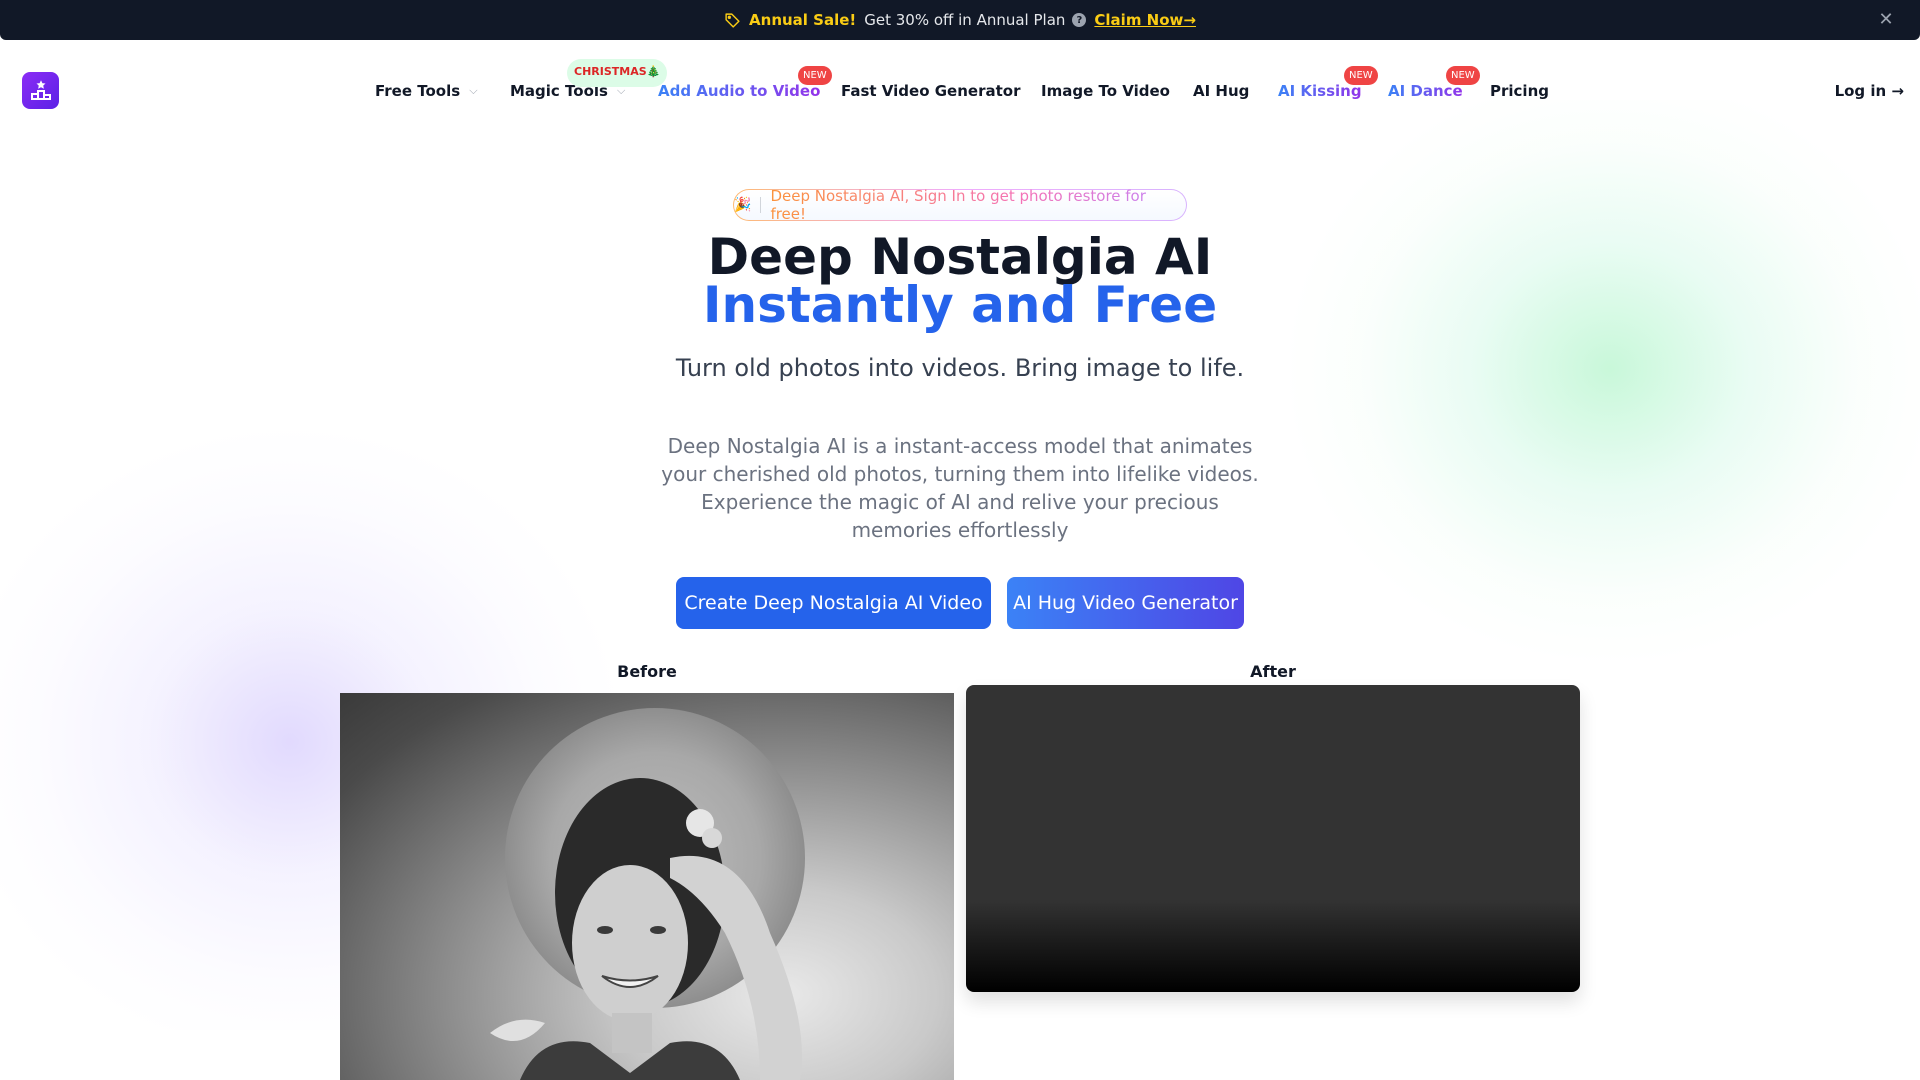 This screenshot has height=1080, width=1920. What do you see at coordinates (647, 894) in the screenshot?
I see `vintage-portrait-illustration` at bounding box center [647, 894].